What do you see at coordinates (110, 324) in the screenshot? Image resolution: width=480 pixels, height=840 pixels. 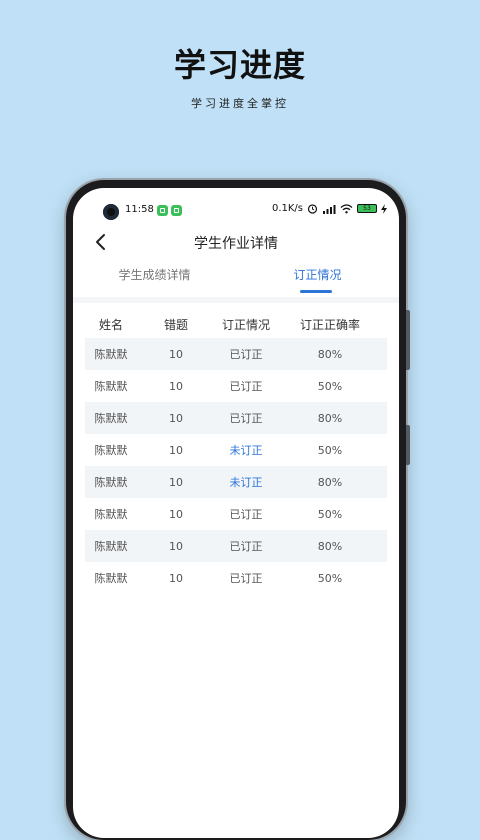 I see `column-header-name: 姓名` at bounding box center [110, 324].